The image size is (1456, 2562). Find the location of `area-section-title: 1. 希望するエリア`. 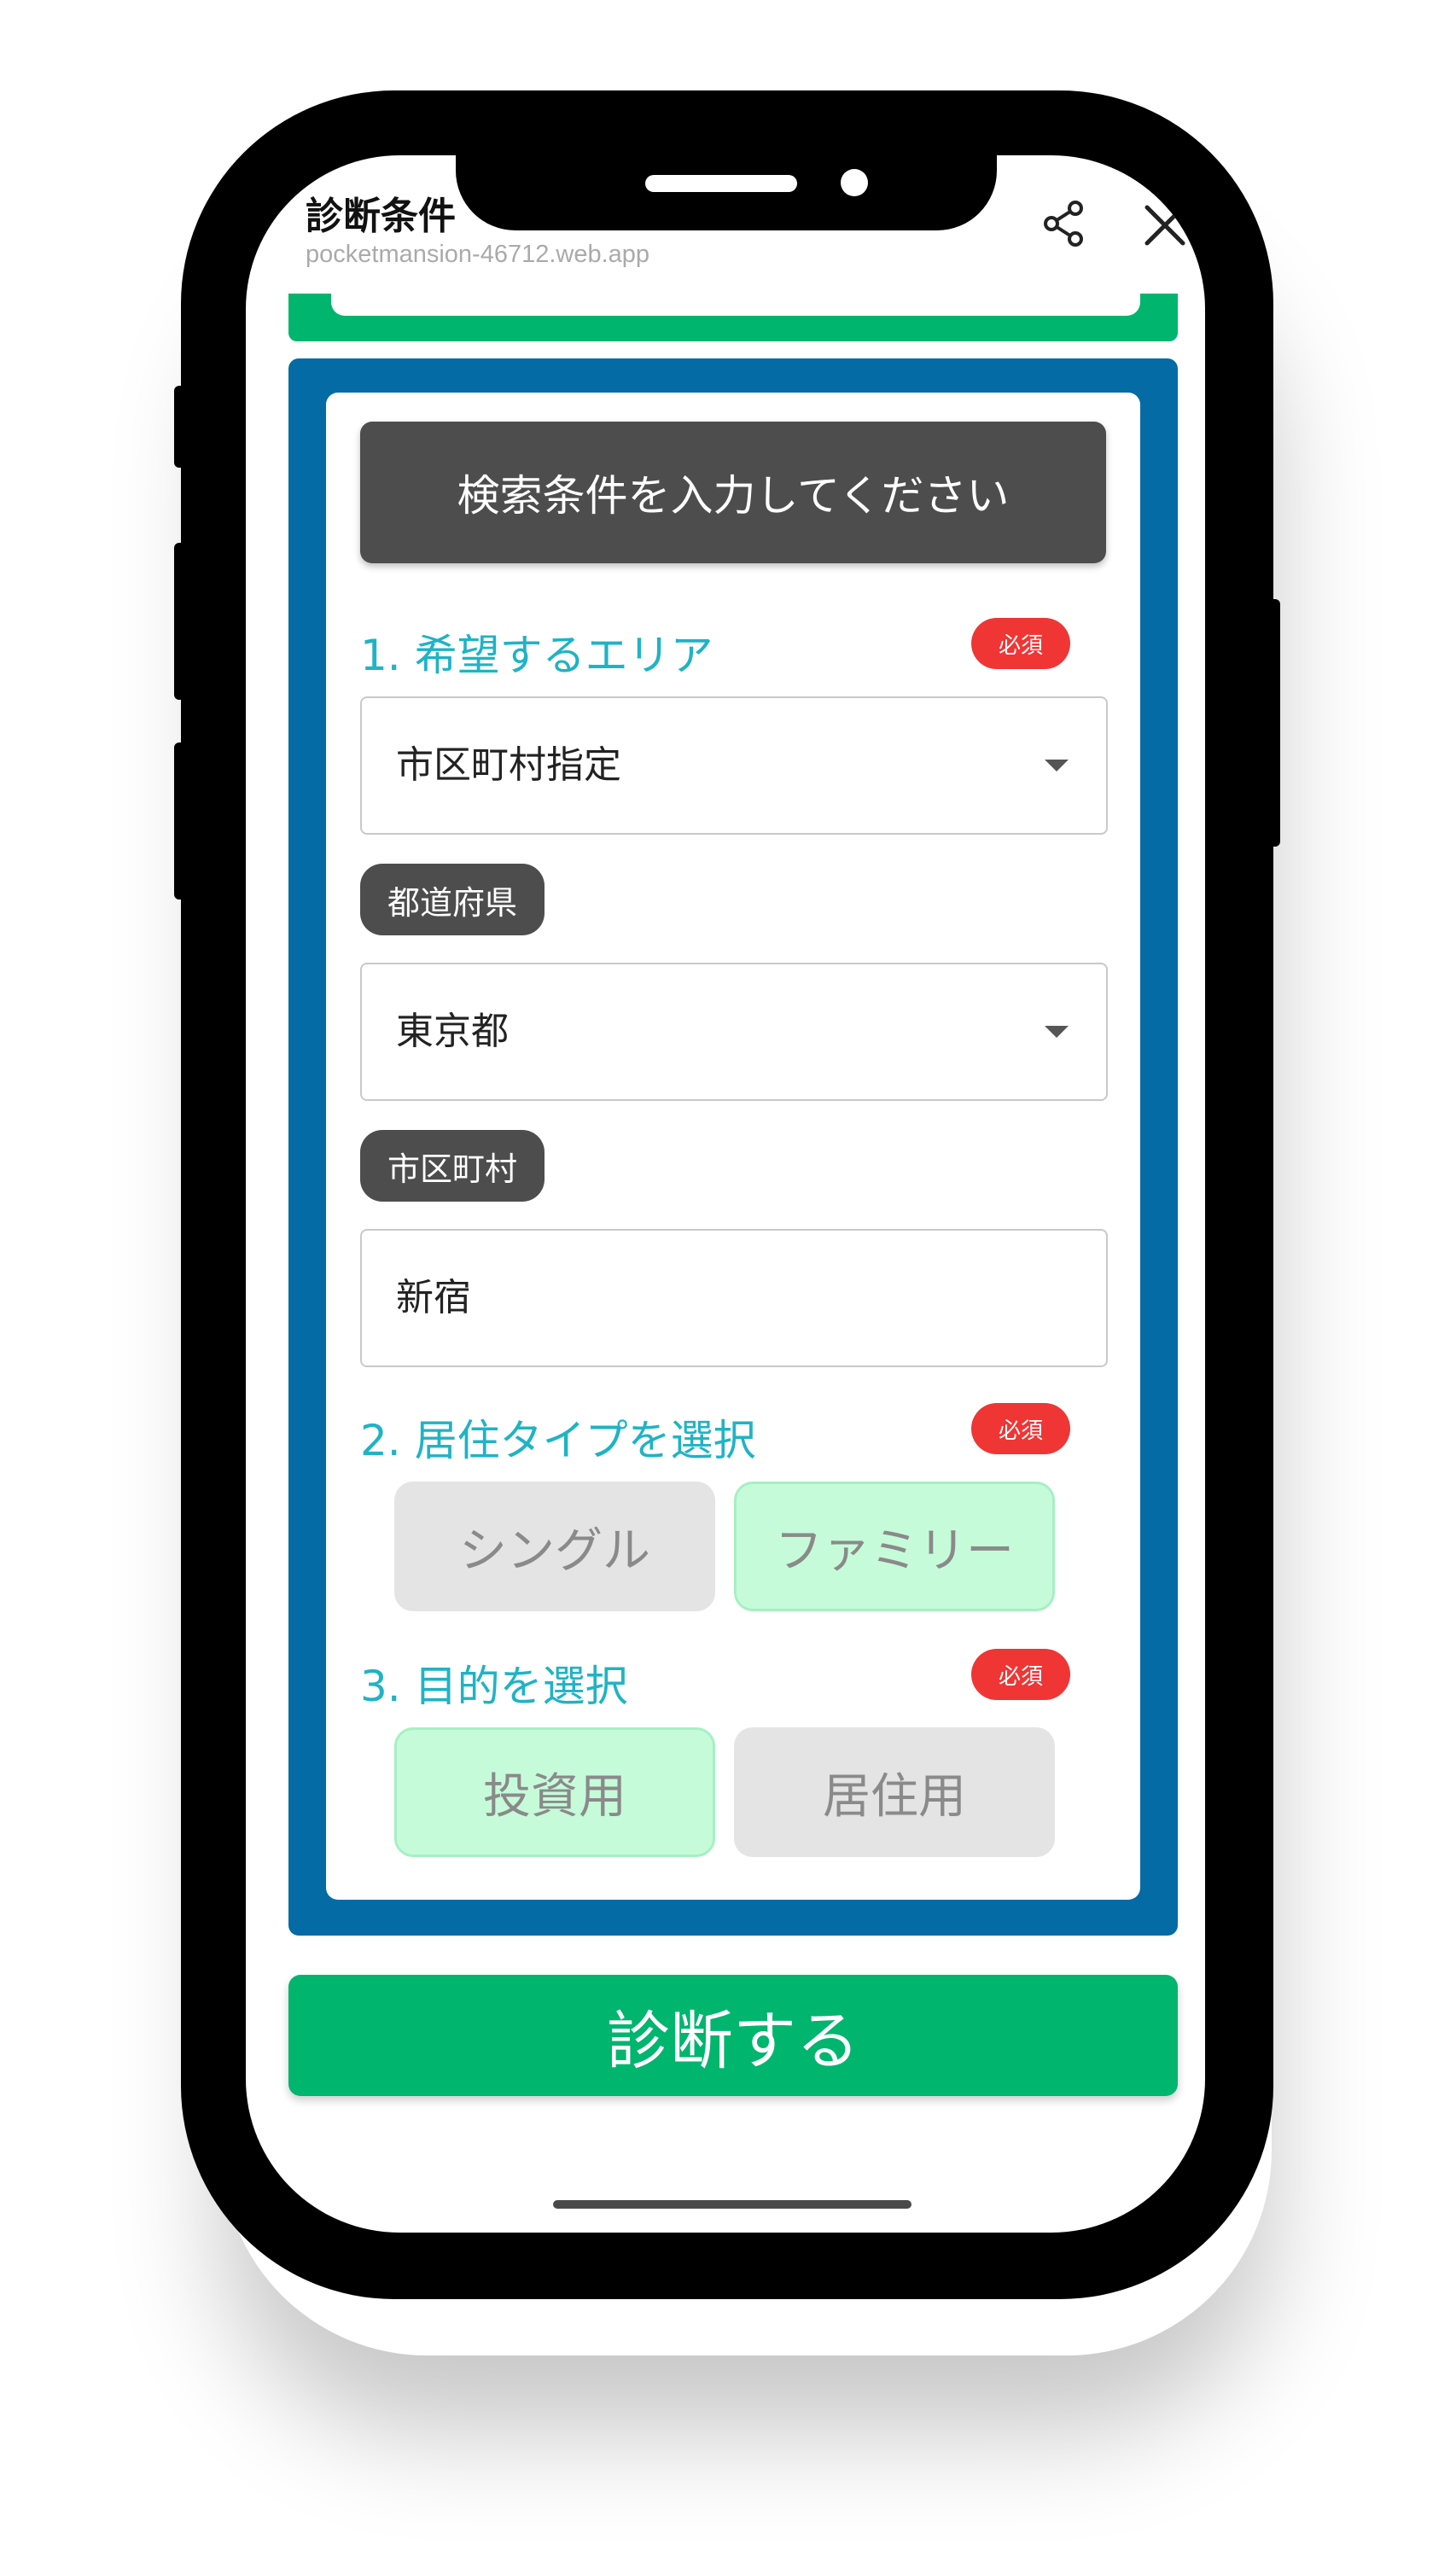

area-section-title: 1. 希望するエリア is located at coordinates (536, 655).